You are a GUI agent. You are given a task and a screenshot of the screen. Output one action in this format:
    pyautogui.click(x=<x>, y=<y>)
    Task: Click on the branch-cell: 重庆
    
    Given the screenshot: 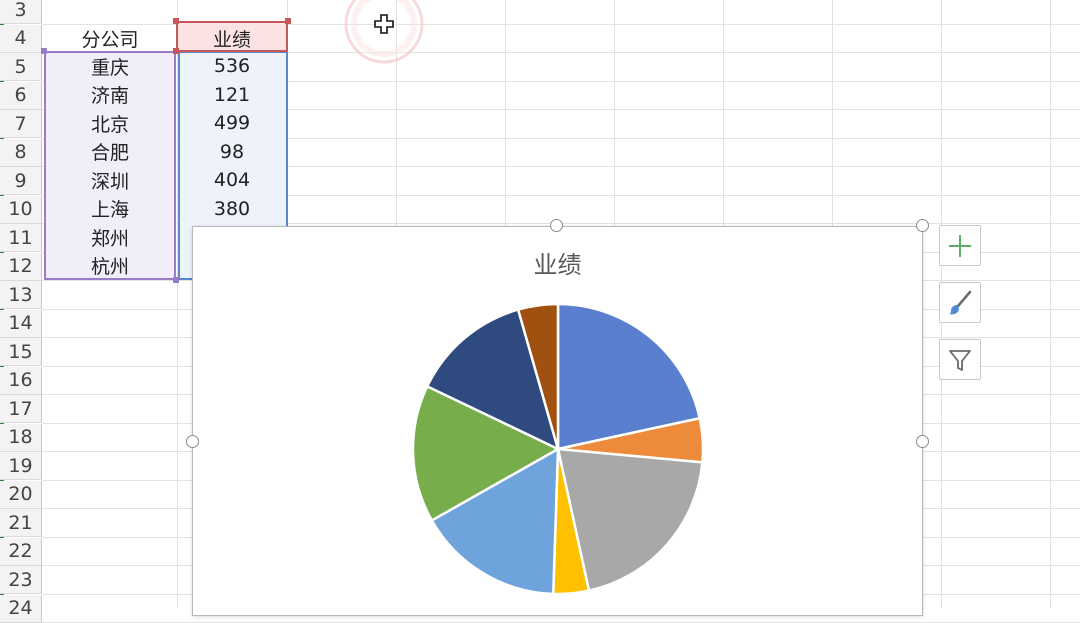 What is the action you would take?
    pyautogui.click(x=110, y=66)
    